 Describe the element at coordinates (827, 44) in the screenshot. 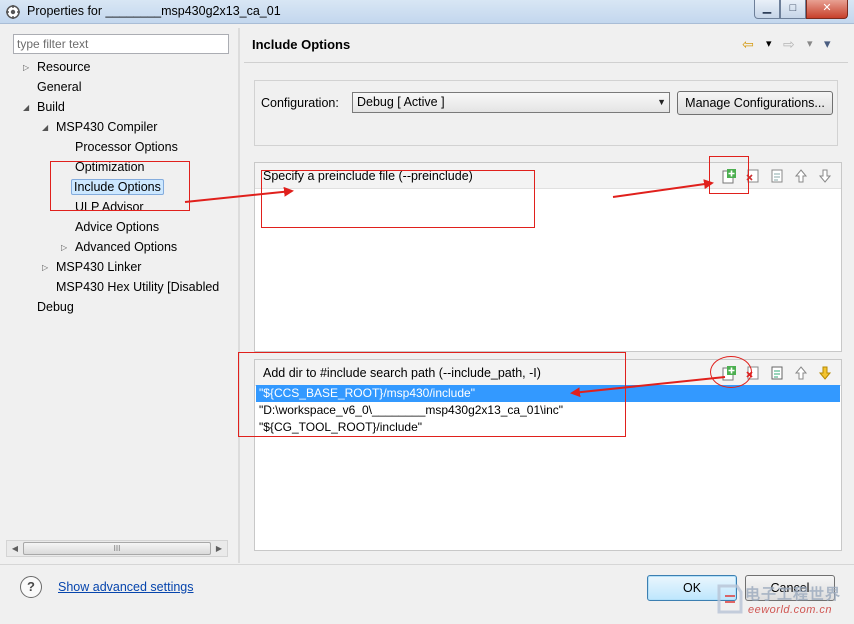

I see `view-menu-icon: ▾` at that location.